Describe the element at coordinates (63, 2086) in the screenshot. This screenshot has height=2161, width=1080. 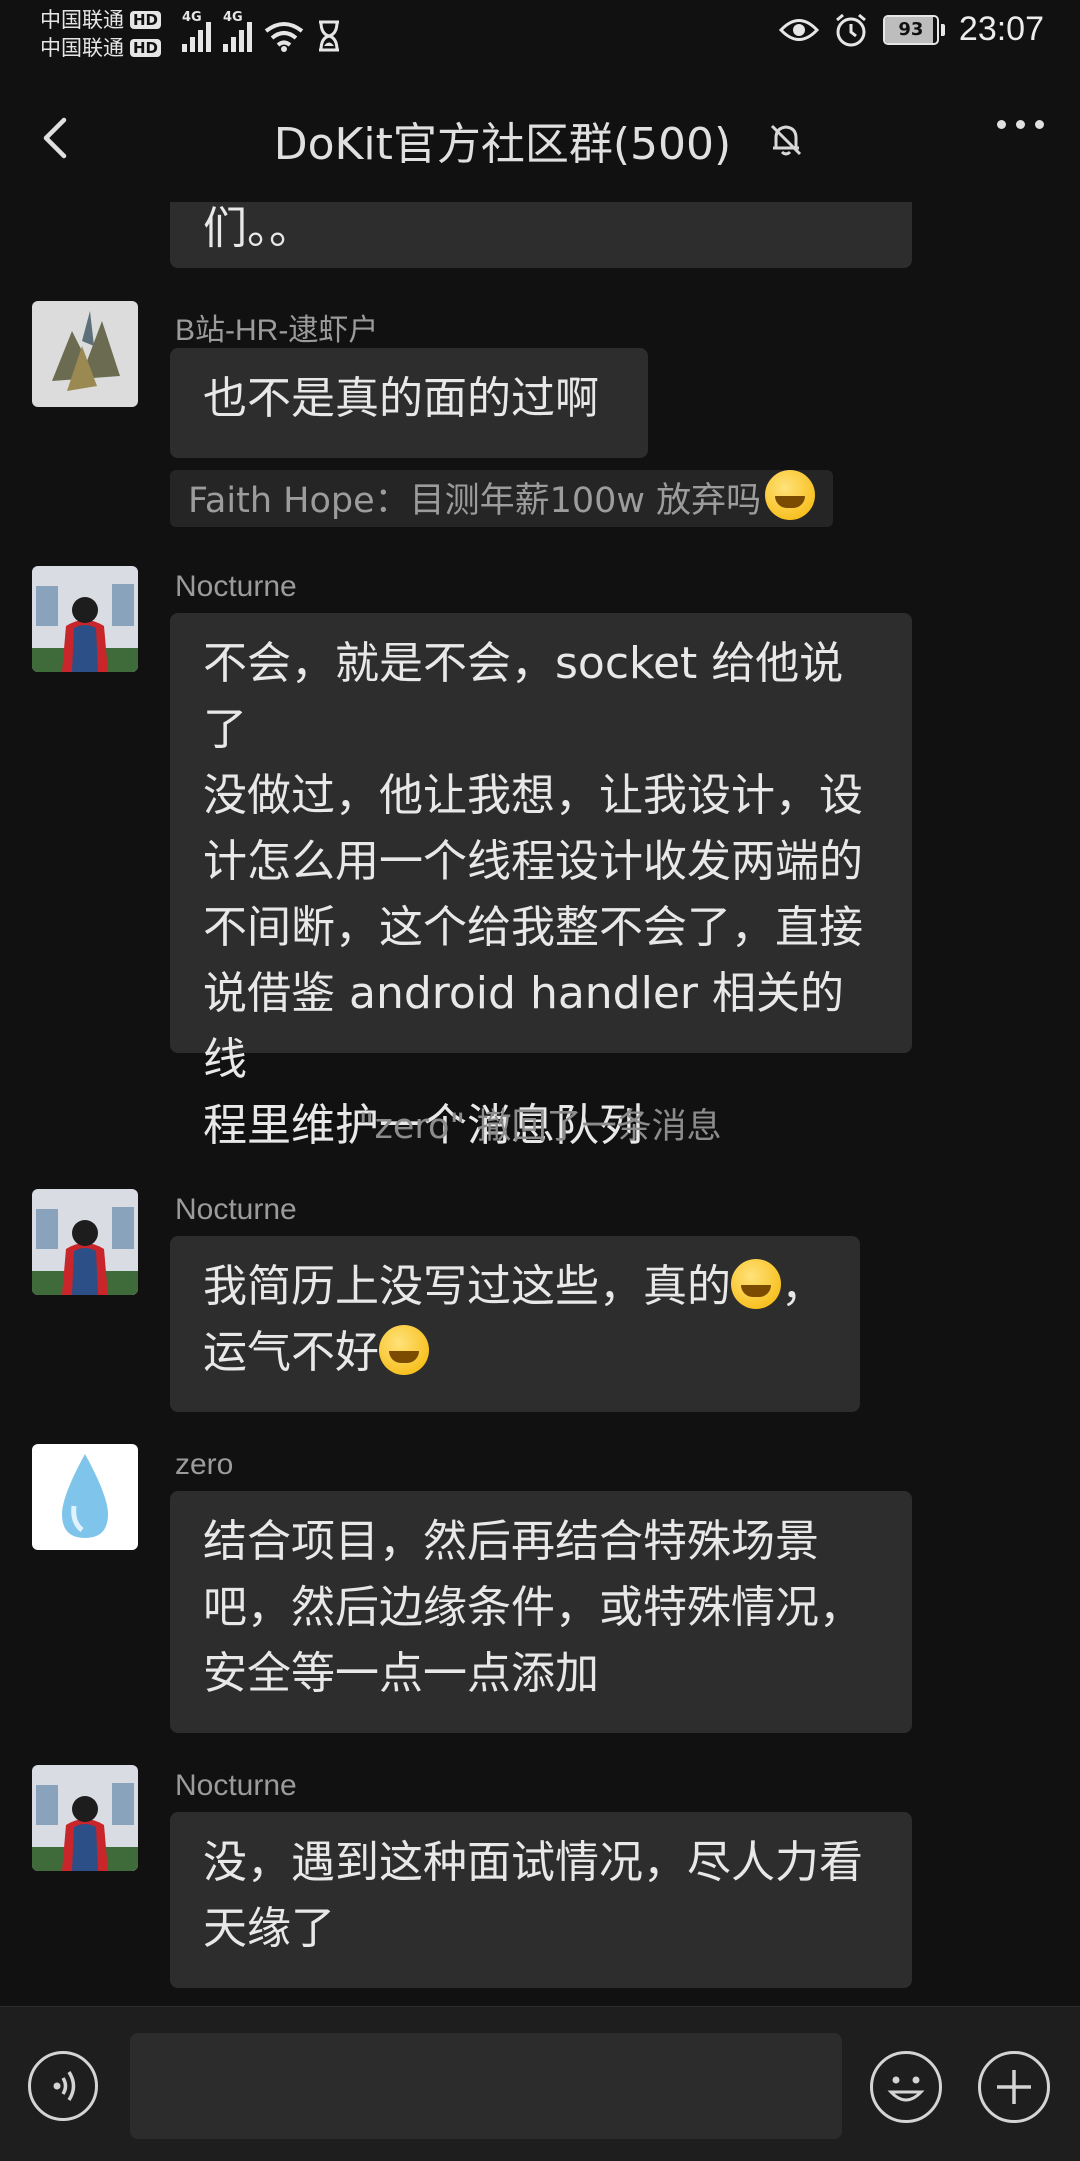
I see `voice-icon` at that location.